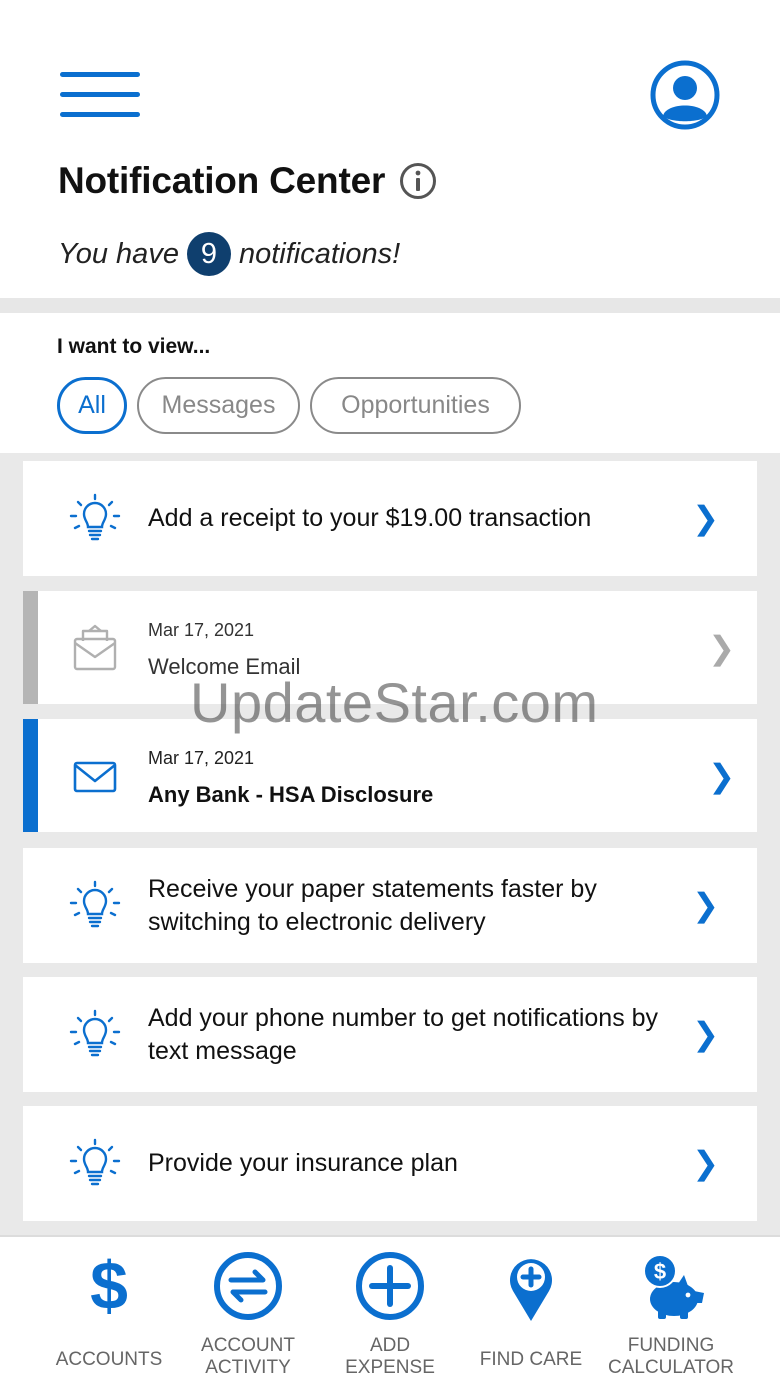 The image size is (780, 1387). I want to click on message-title: Welcome Email, so click(224, 666).